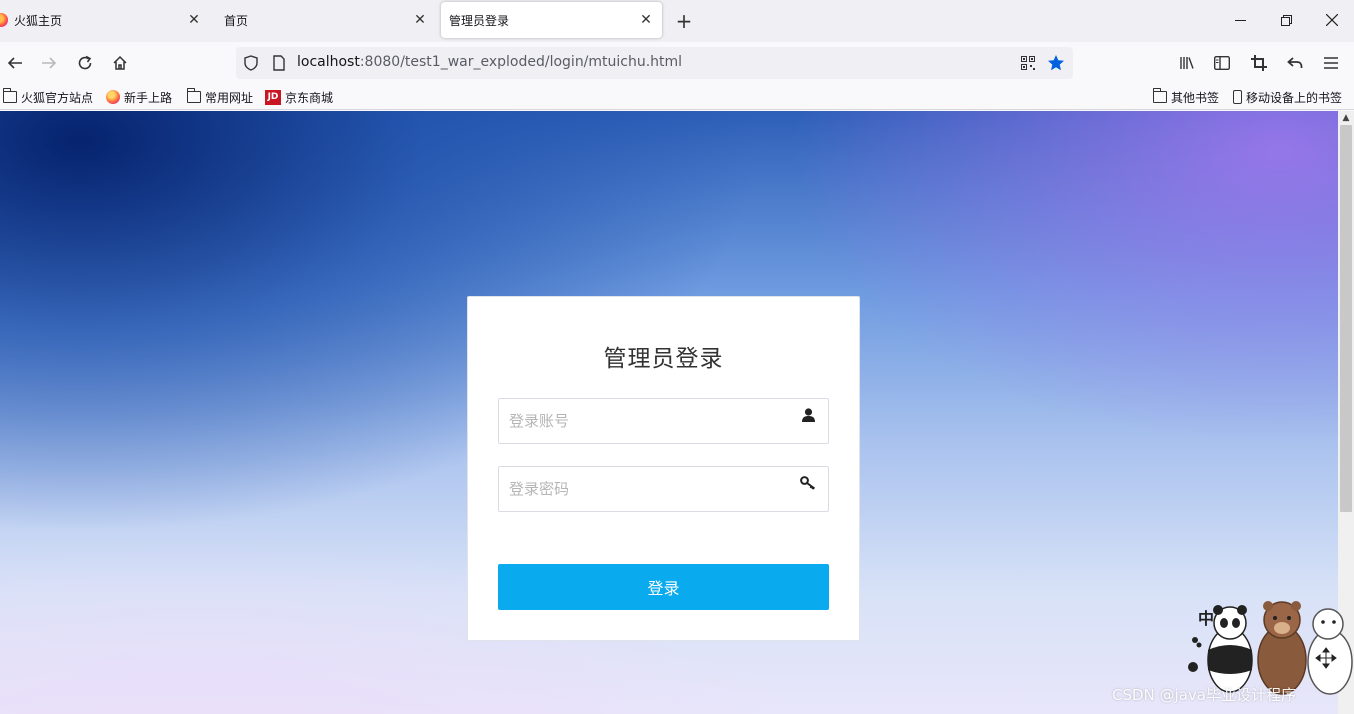 This screenshot has height=714, width=1354. I want to click on tab-home: 首页 ✕, so click(327, 20).